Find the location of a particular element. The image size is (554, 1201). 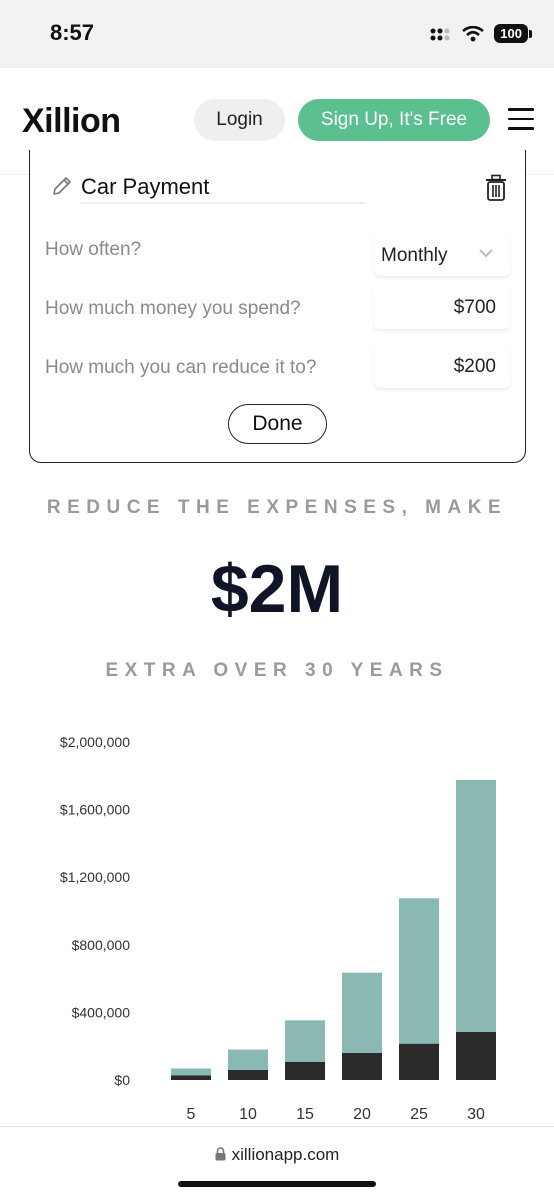

url-text: xillionapp.com is located at coordinates (285, 1154).